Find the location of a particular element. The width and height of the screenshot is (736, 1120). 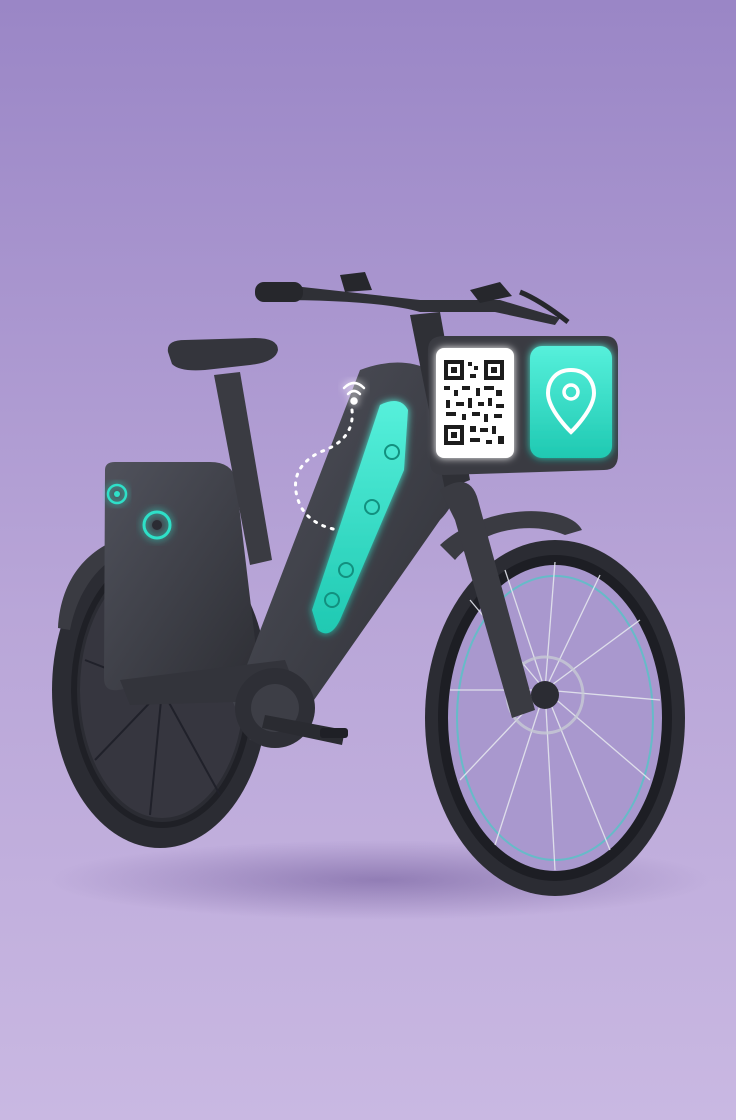

smart-box is located at coordinates (523, 405).